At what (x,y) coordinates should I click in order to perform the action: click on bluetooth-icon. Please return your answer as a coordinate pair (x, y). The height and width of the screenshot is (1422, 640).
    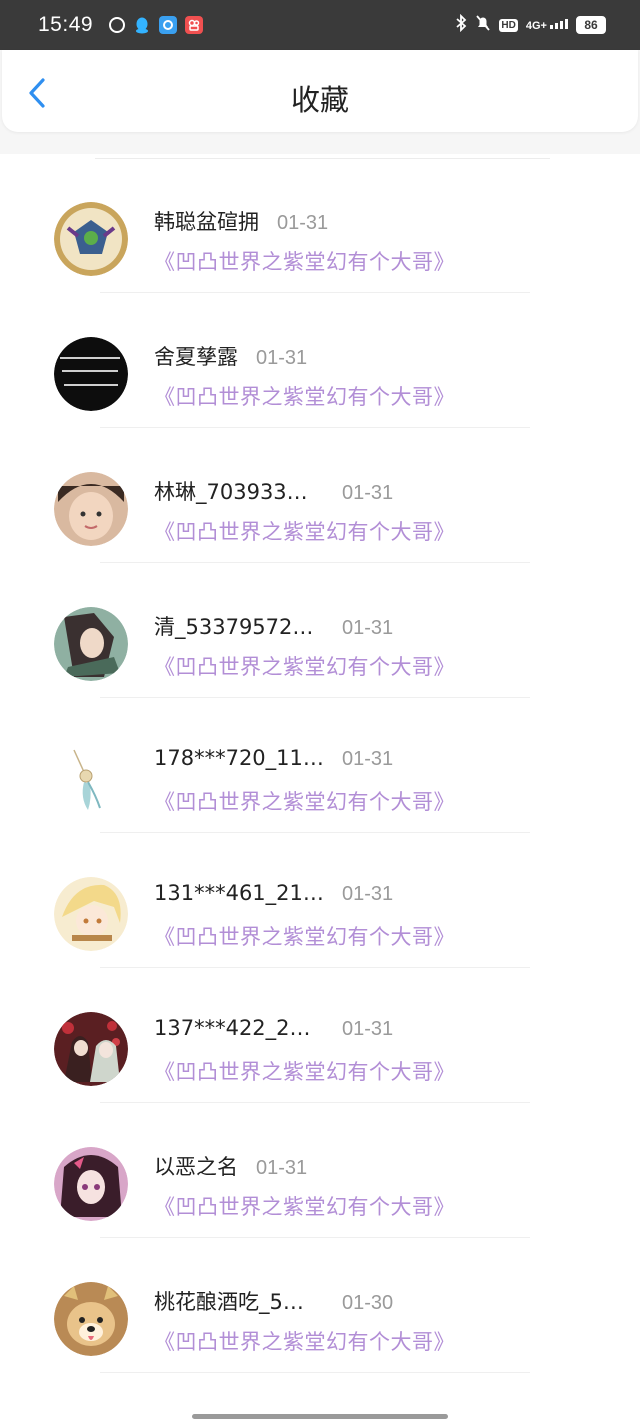
    Looking at the image, I should click on (461, 24).